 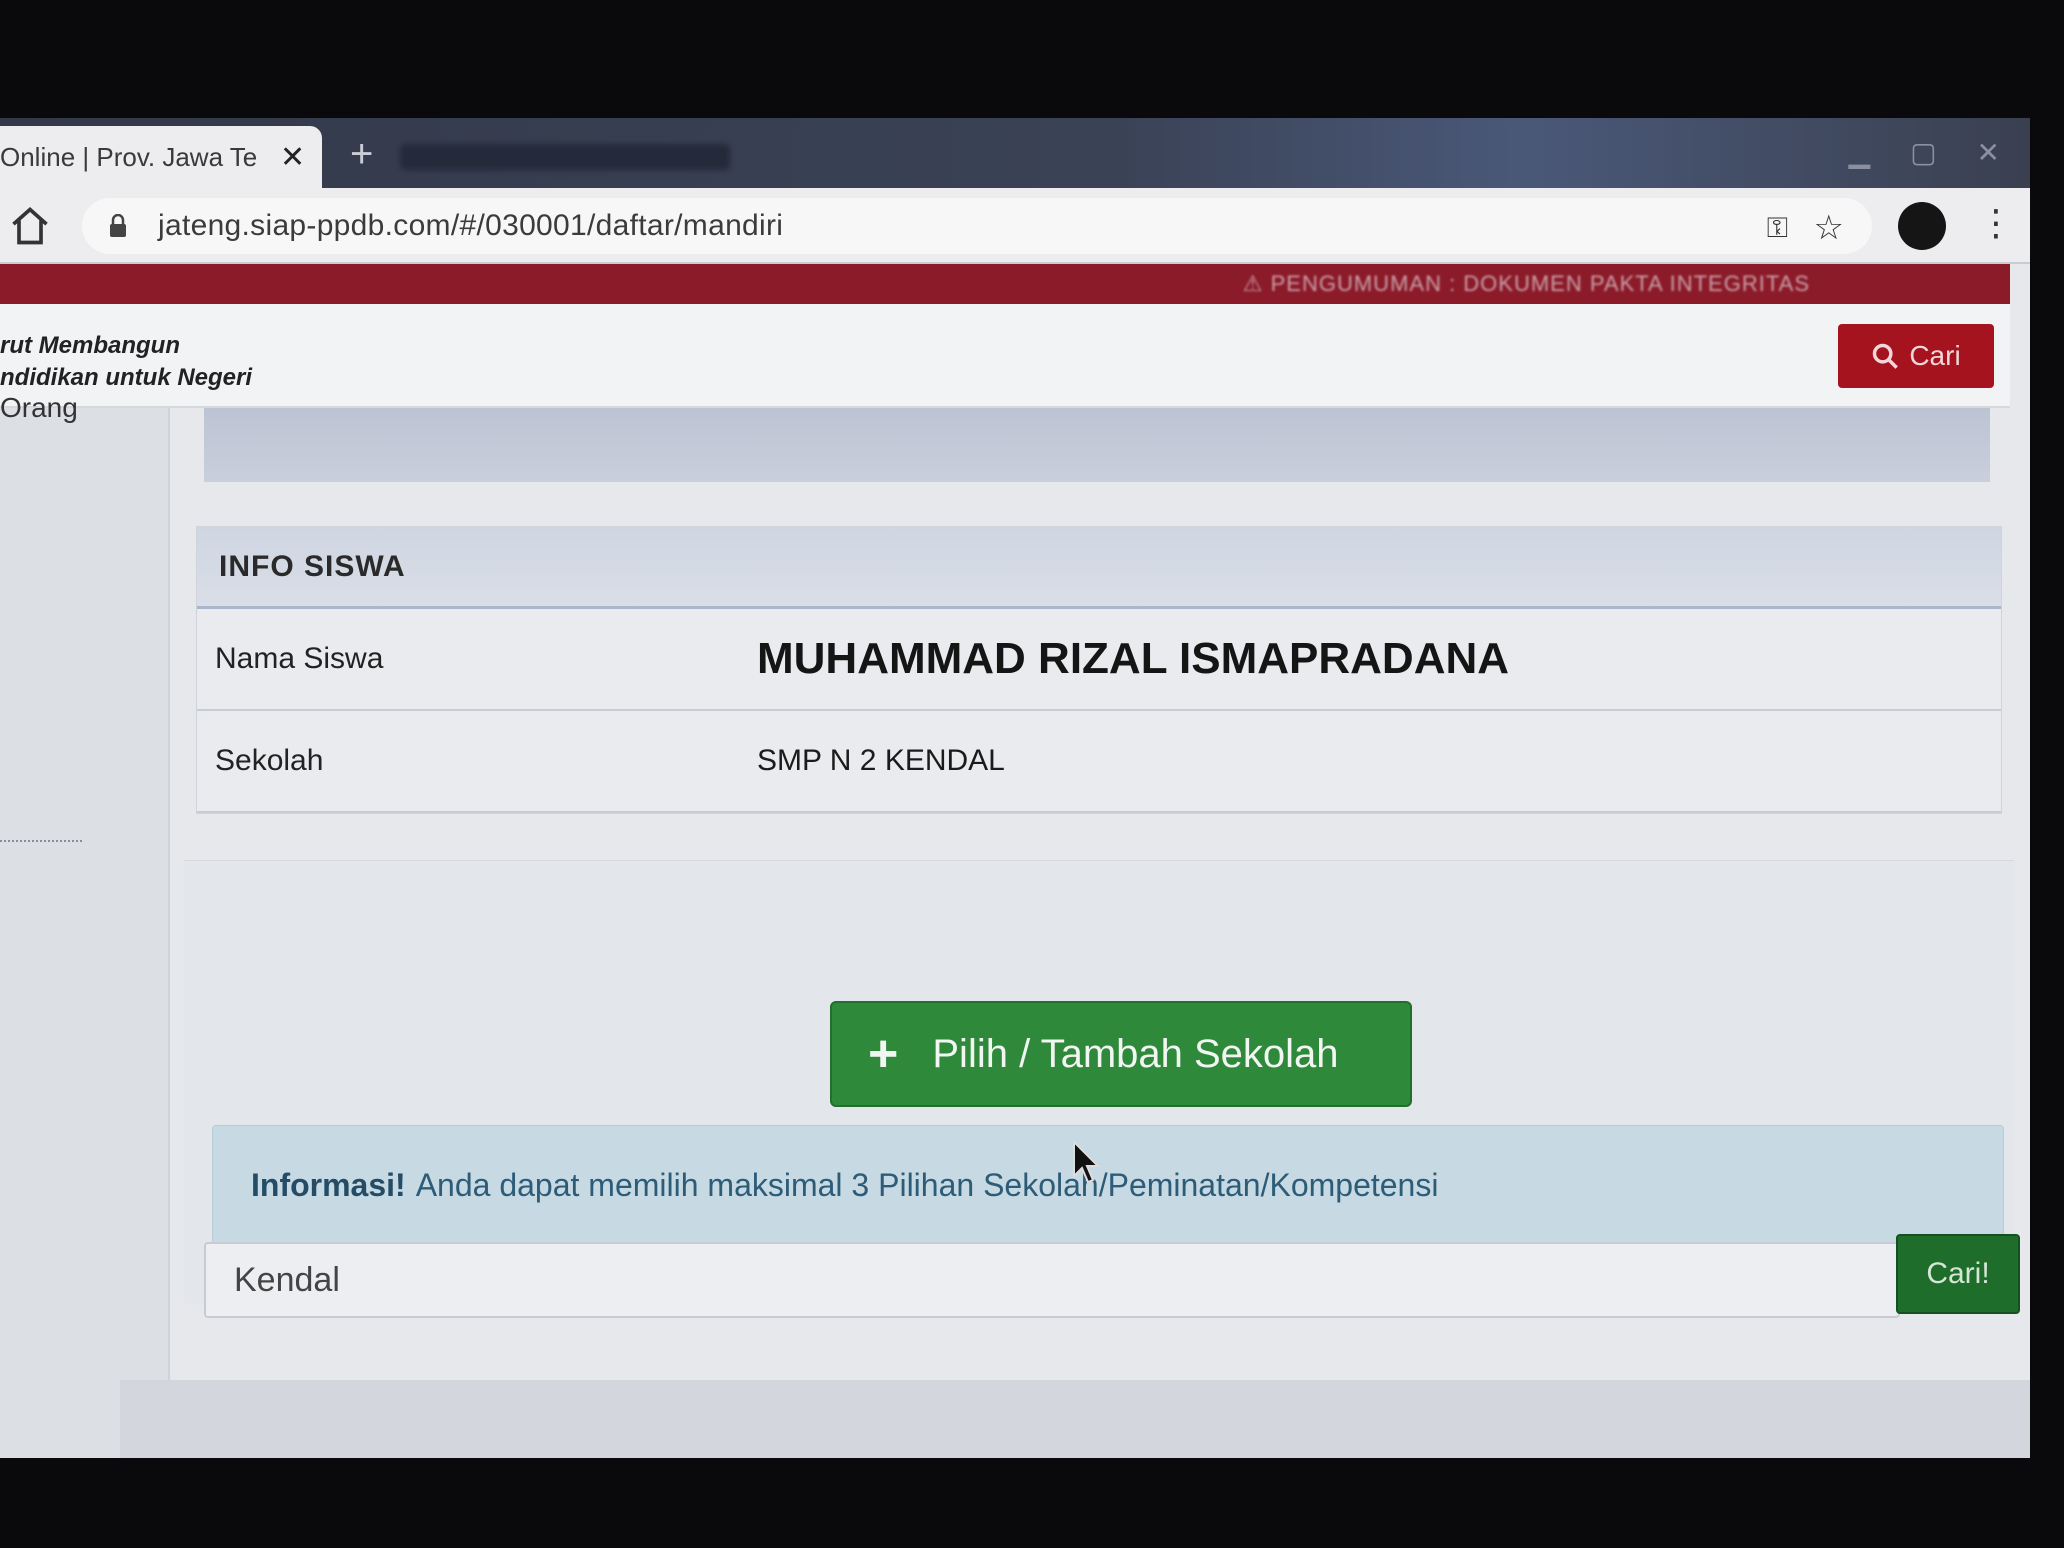 I want to click on tab-active: Online | Prov. Jawa Te ✕, so click(x=161, y=157).